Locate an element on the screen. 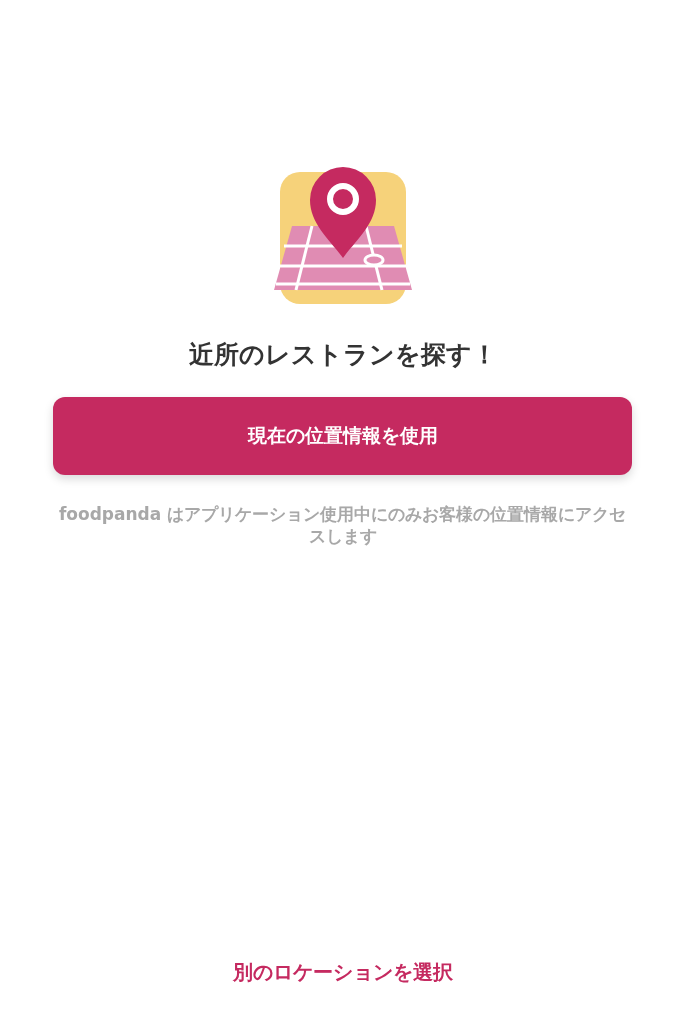 This screenshot has height=1024, width=685. heading: 近所のレストランを探す！ is located at coordinates (342, 355).